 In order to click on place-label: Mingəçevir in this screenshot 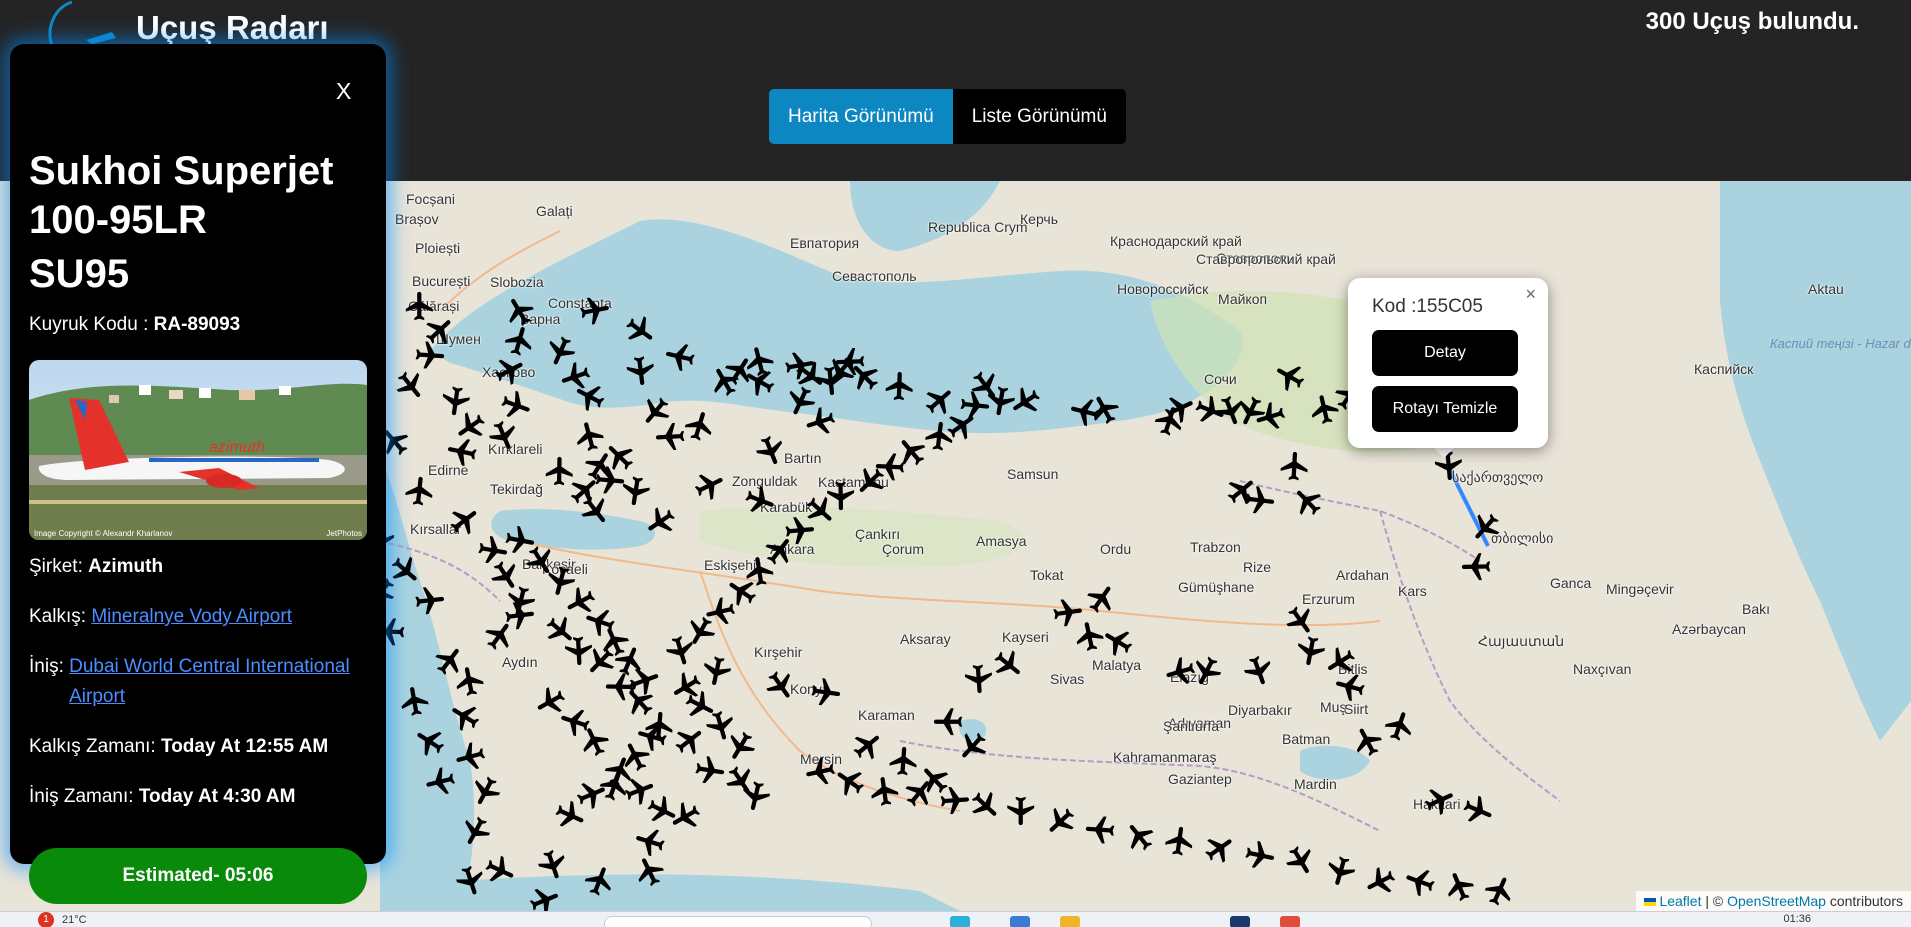, I will do `click(1640, 589)`.